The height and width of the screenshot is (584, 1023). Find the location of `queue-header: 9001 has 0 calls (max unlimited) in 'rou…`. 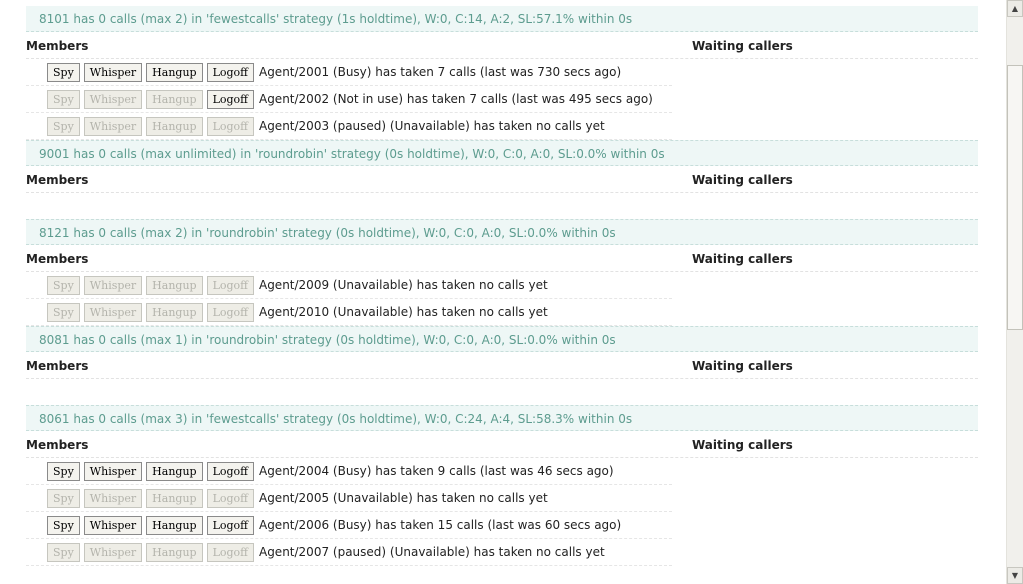

queue-header: 9001 has 0 calls (max unlimited) in 'rou… is located at coordinates (502, 153).